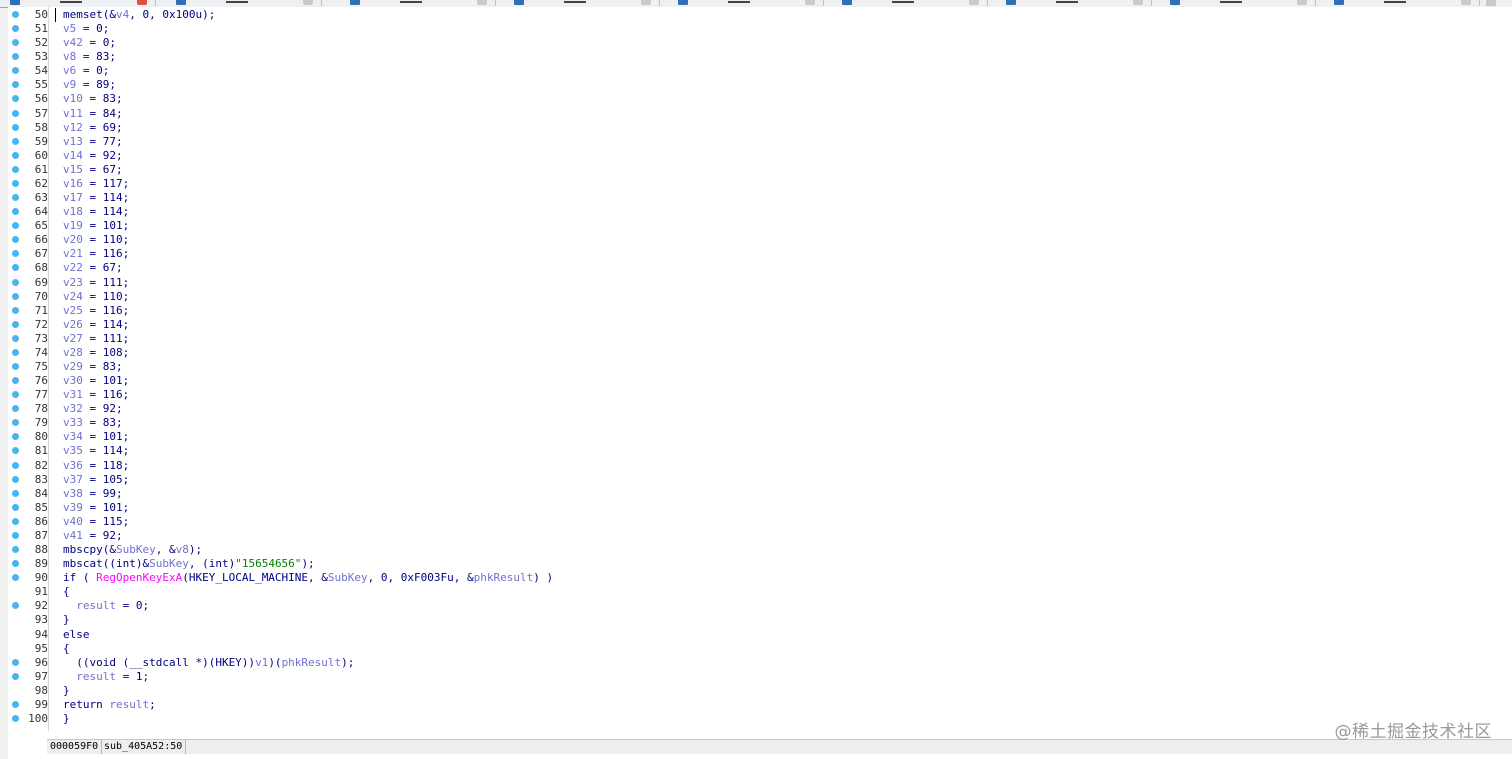 The image size is (1512, 759). I want to click on code-line: 78 v32 = 92;, so click(753, 409).